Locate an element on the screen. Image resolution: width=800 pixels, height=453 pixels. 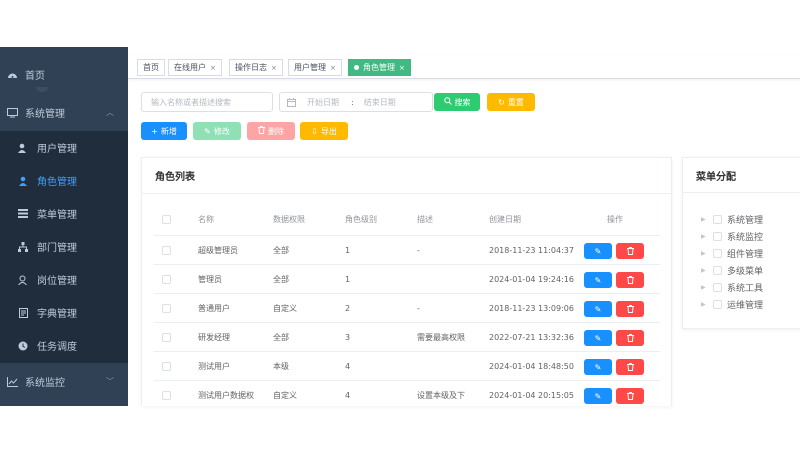
sidebar-item-monitor: 系统监控 ﹀ is located at coordinates (64, 381).